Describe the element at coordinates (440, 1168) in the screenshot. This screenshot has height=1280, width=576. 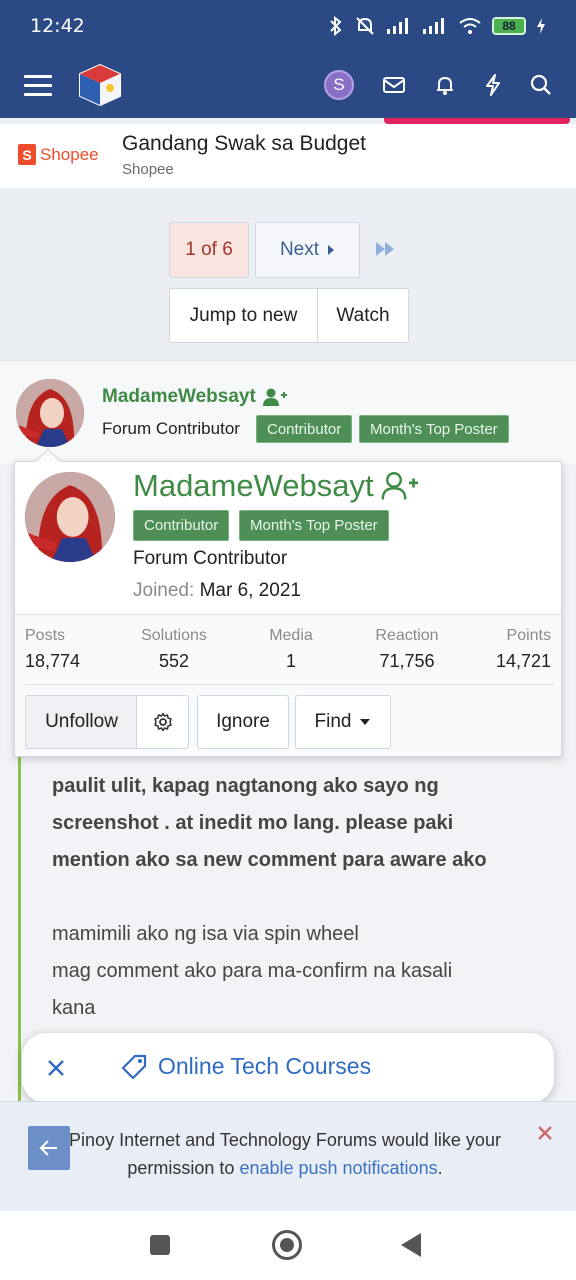
I see `push-text-after: .` at that location.